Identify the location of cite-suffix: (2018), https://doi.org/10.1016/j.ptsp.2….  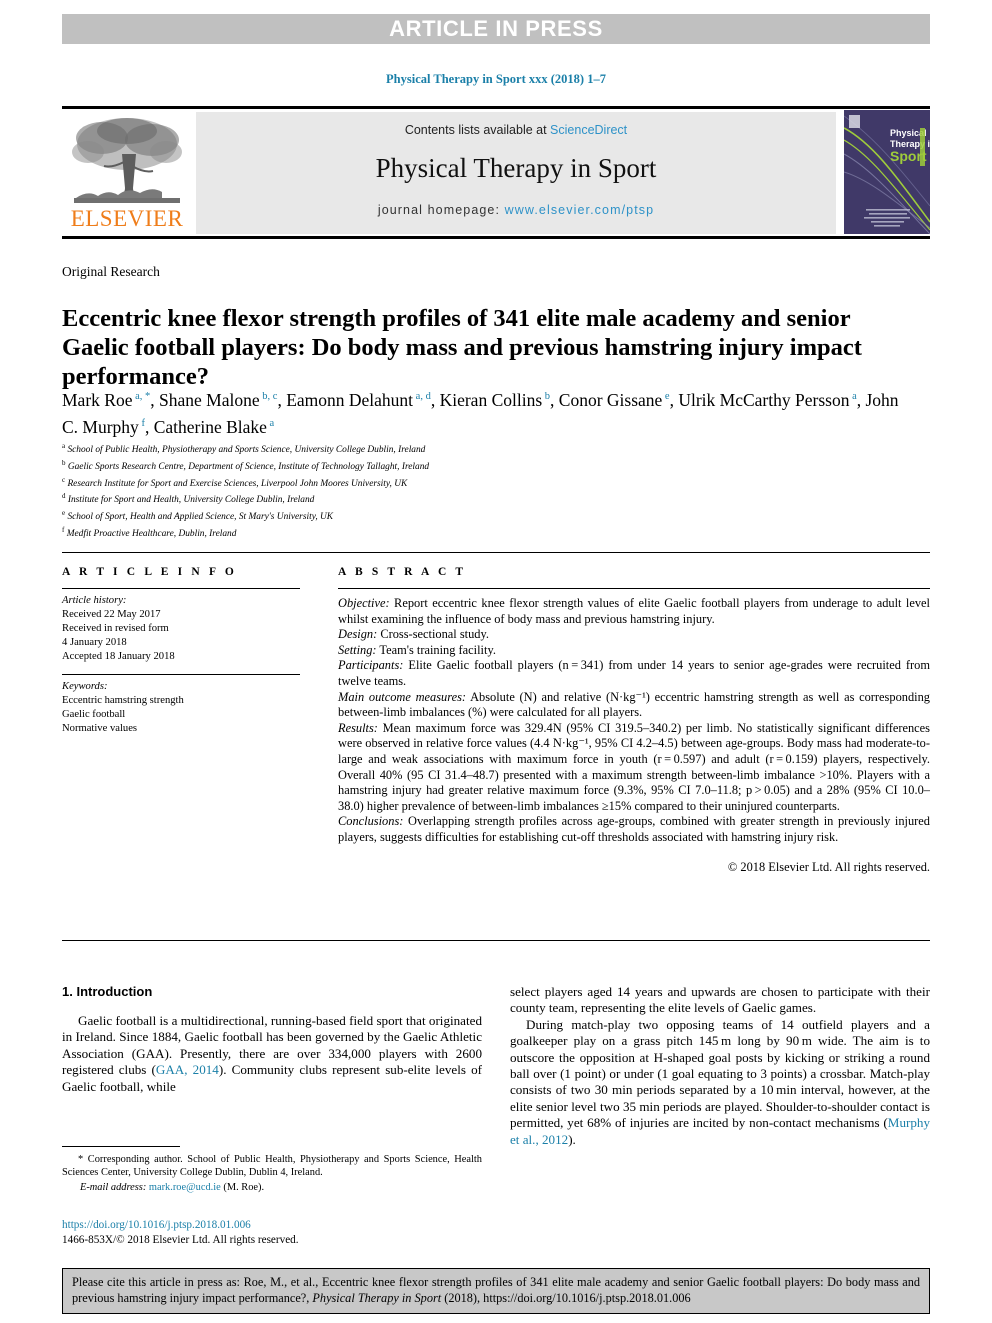
(566, 1297).